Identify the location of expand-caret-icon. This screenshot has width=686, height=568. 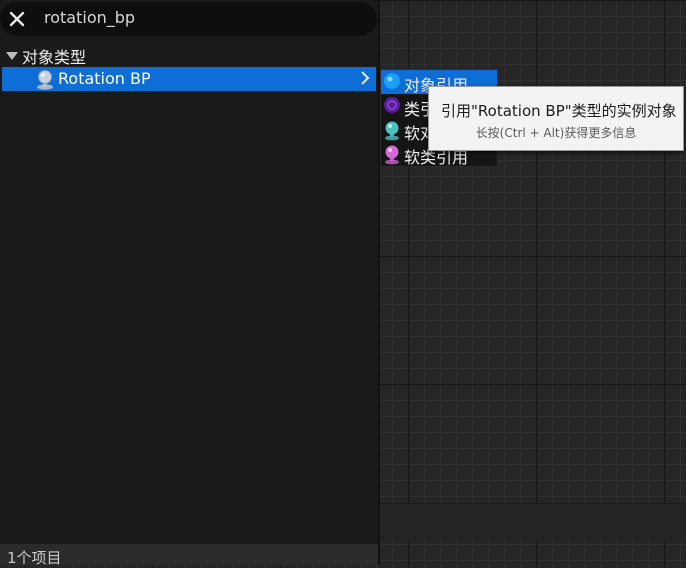
(12, 56).